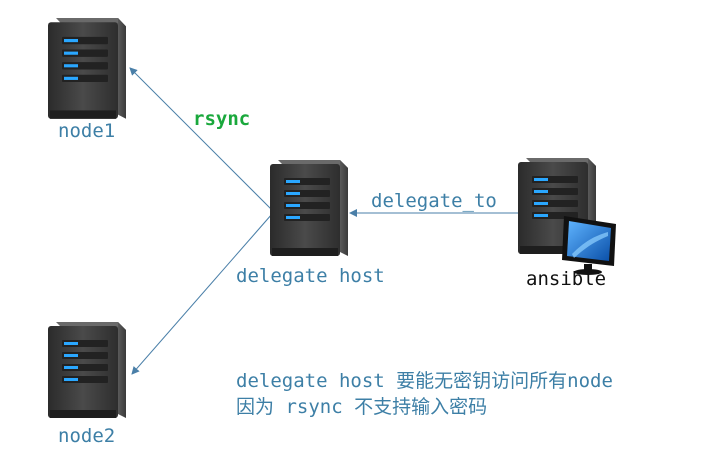  Describe the element at coordinates (566, 279) in the screenshot. I see `ansible-label: ansible` at that location.